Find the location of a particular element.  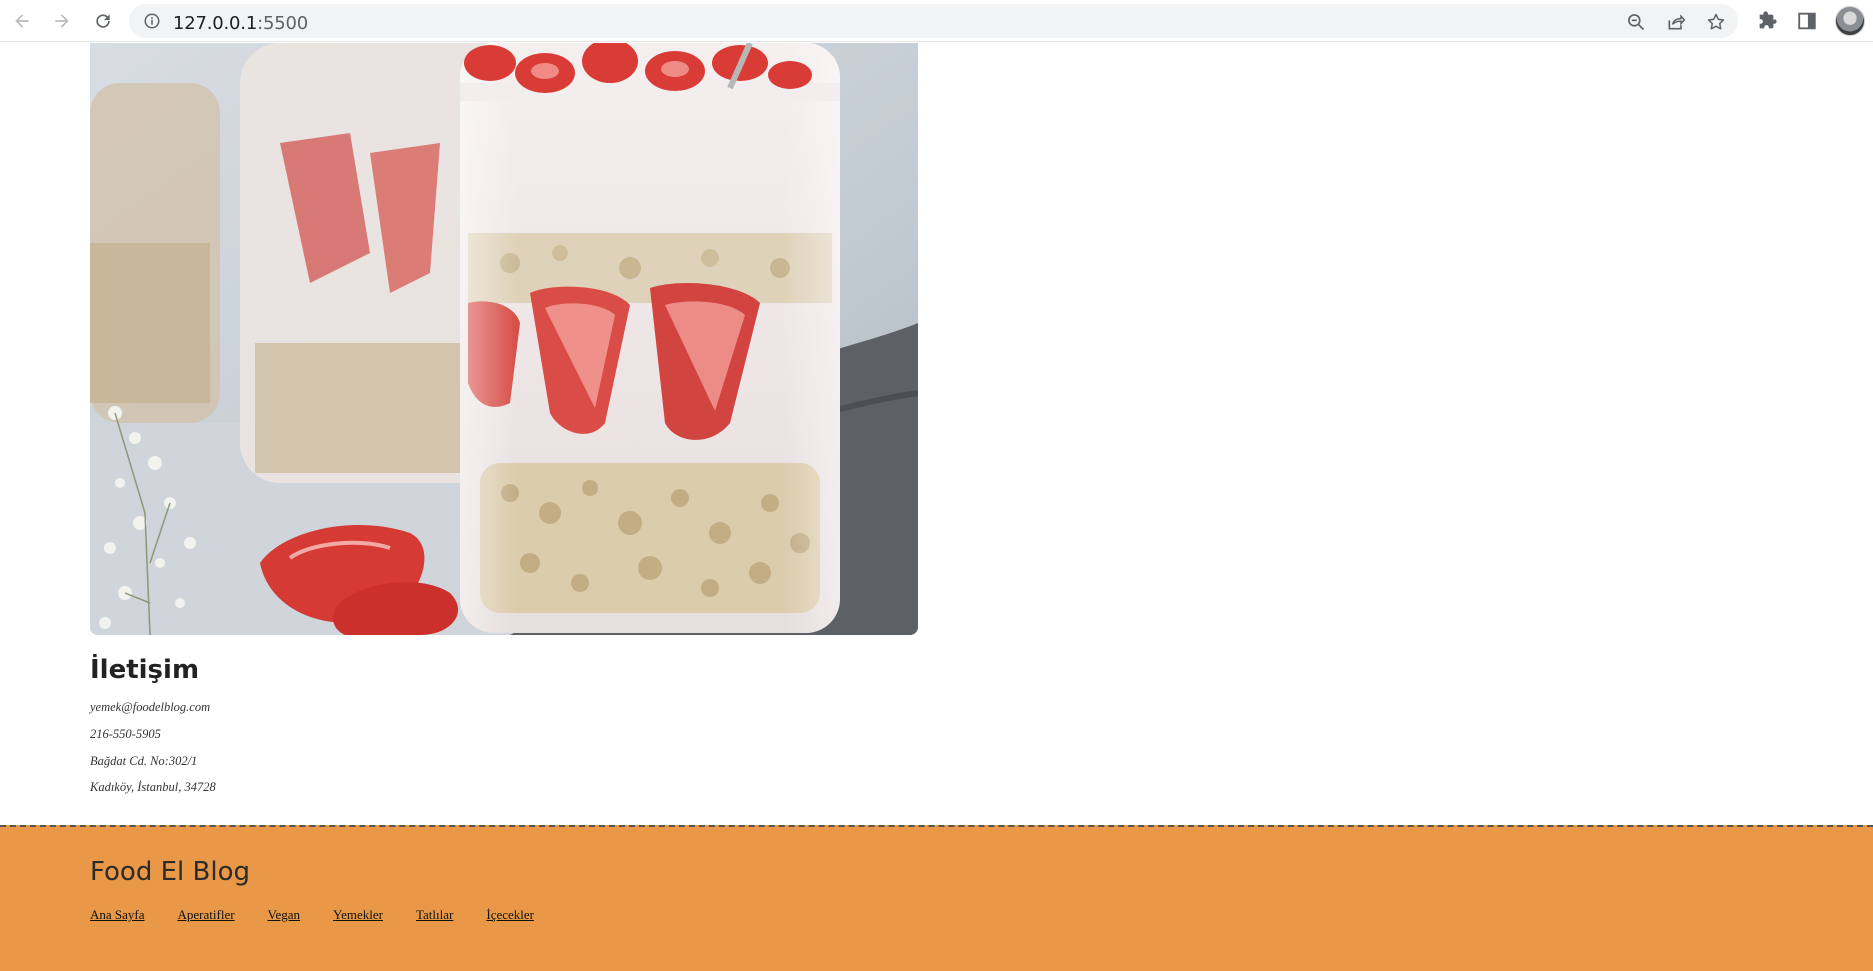

footer-link-vegan: Vegan is located at coordinates (284, 915).